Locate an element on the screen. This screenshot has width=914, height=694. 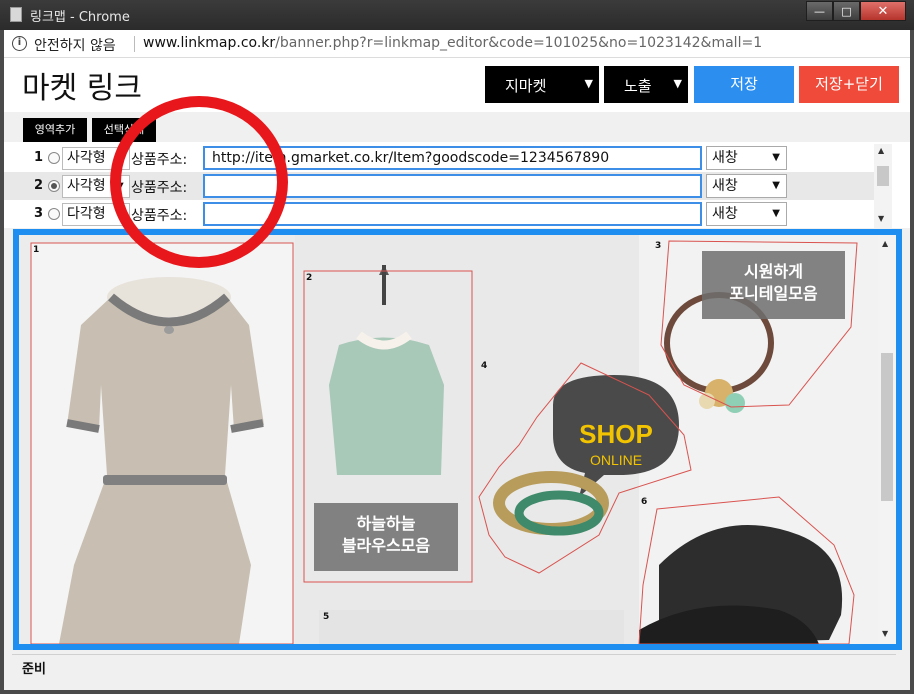
save-button: 저장 is located at coordinates (744, 84).